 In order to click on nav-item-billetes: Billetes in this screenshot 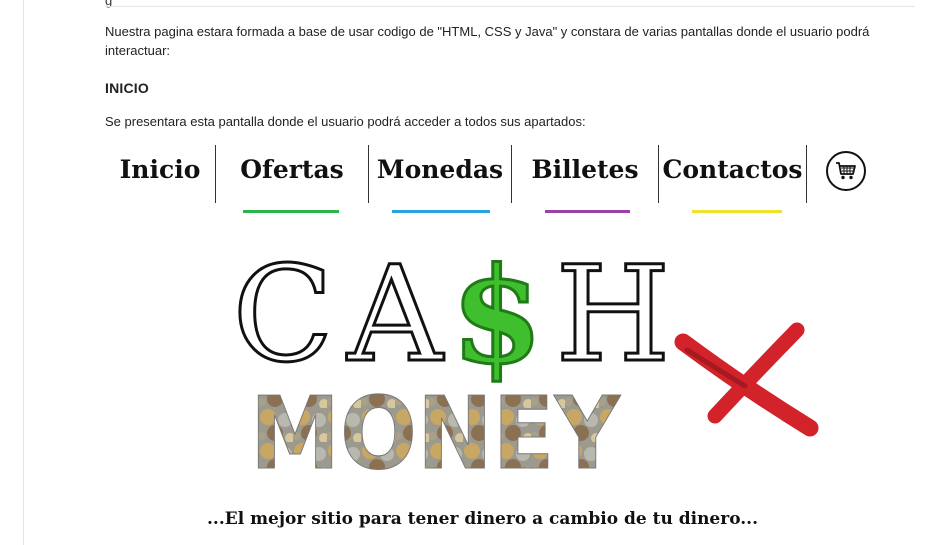, I will do `click(585, 181)`.